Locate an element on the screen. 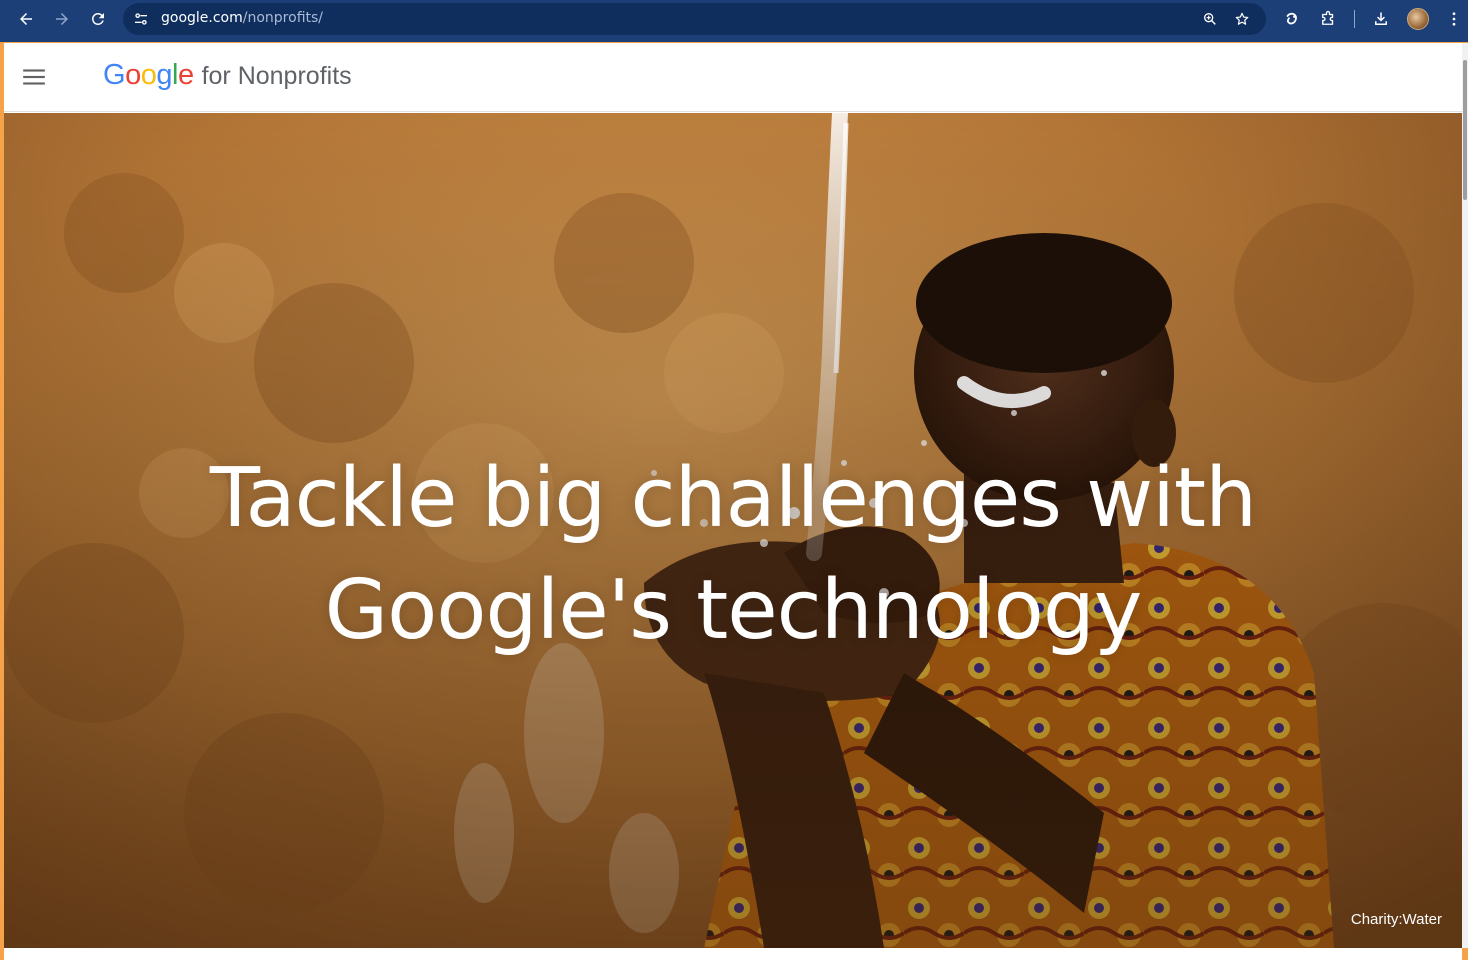 The width and height of the screenshot is (1468, 960). url-path: /nonprofits/ is located at coordinates (283, 18).